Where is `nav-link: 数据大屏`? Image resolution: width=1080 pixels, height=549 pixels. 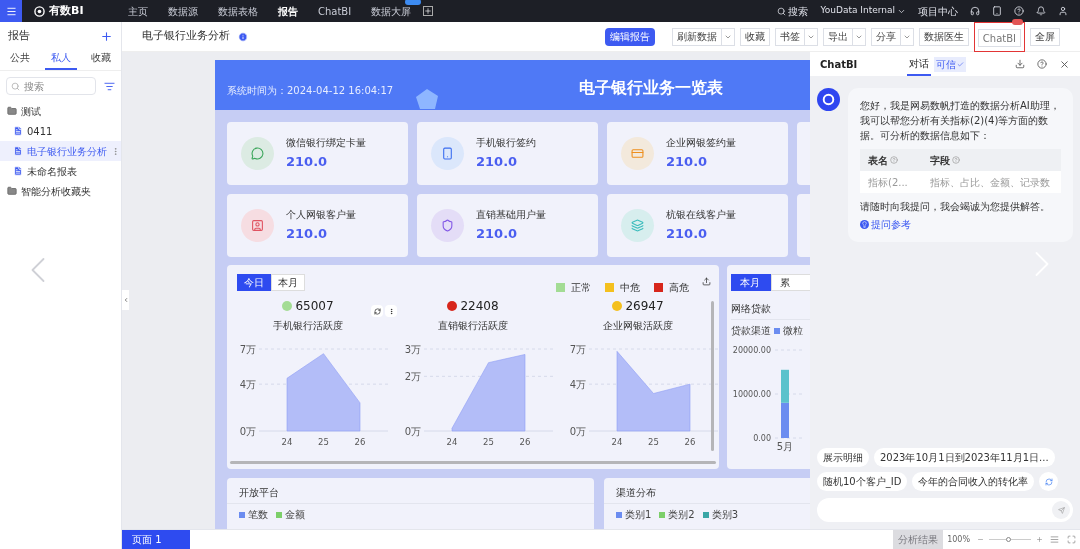 nav-link: 数据大屏 is located at coordinates (391, 11).